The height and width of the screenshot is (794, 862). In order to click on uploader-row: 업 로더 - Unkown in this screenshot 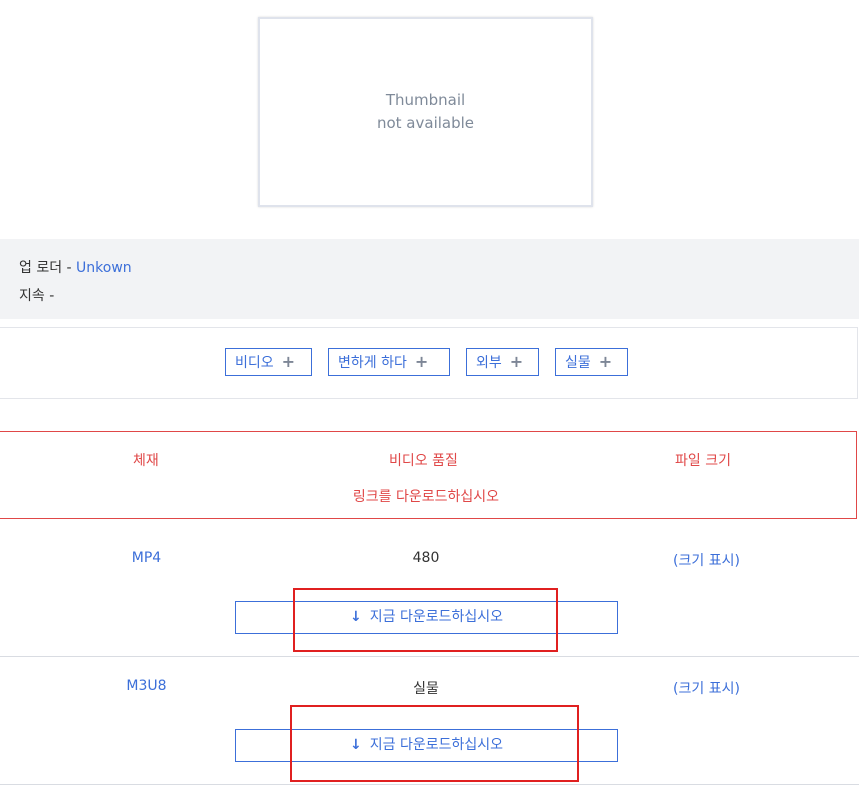, I will do `click(75, 267)`.